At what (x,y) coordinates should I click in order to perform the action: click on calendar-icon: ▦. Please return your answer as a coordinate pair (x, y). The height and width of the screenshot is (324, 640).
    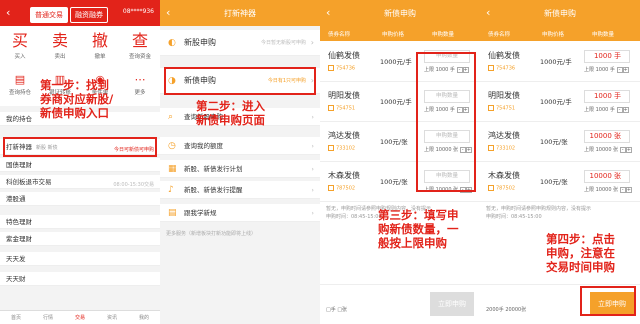
    Looking at the image, I should click on (172, 168).